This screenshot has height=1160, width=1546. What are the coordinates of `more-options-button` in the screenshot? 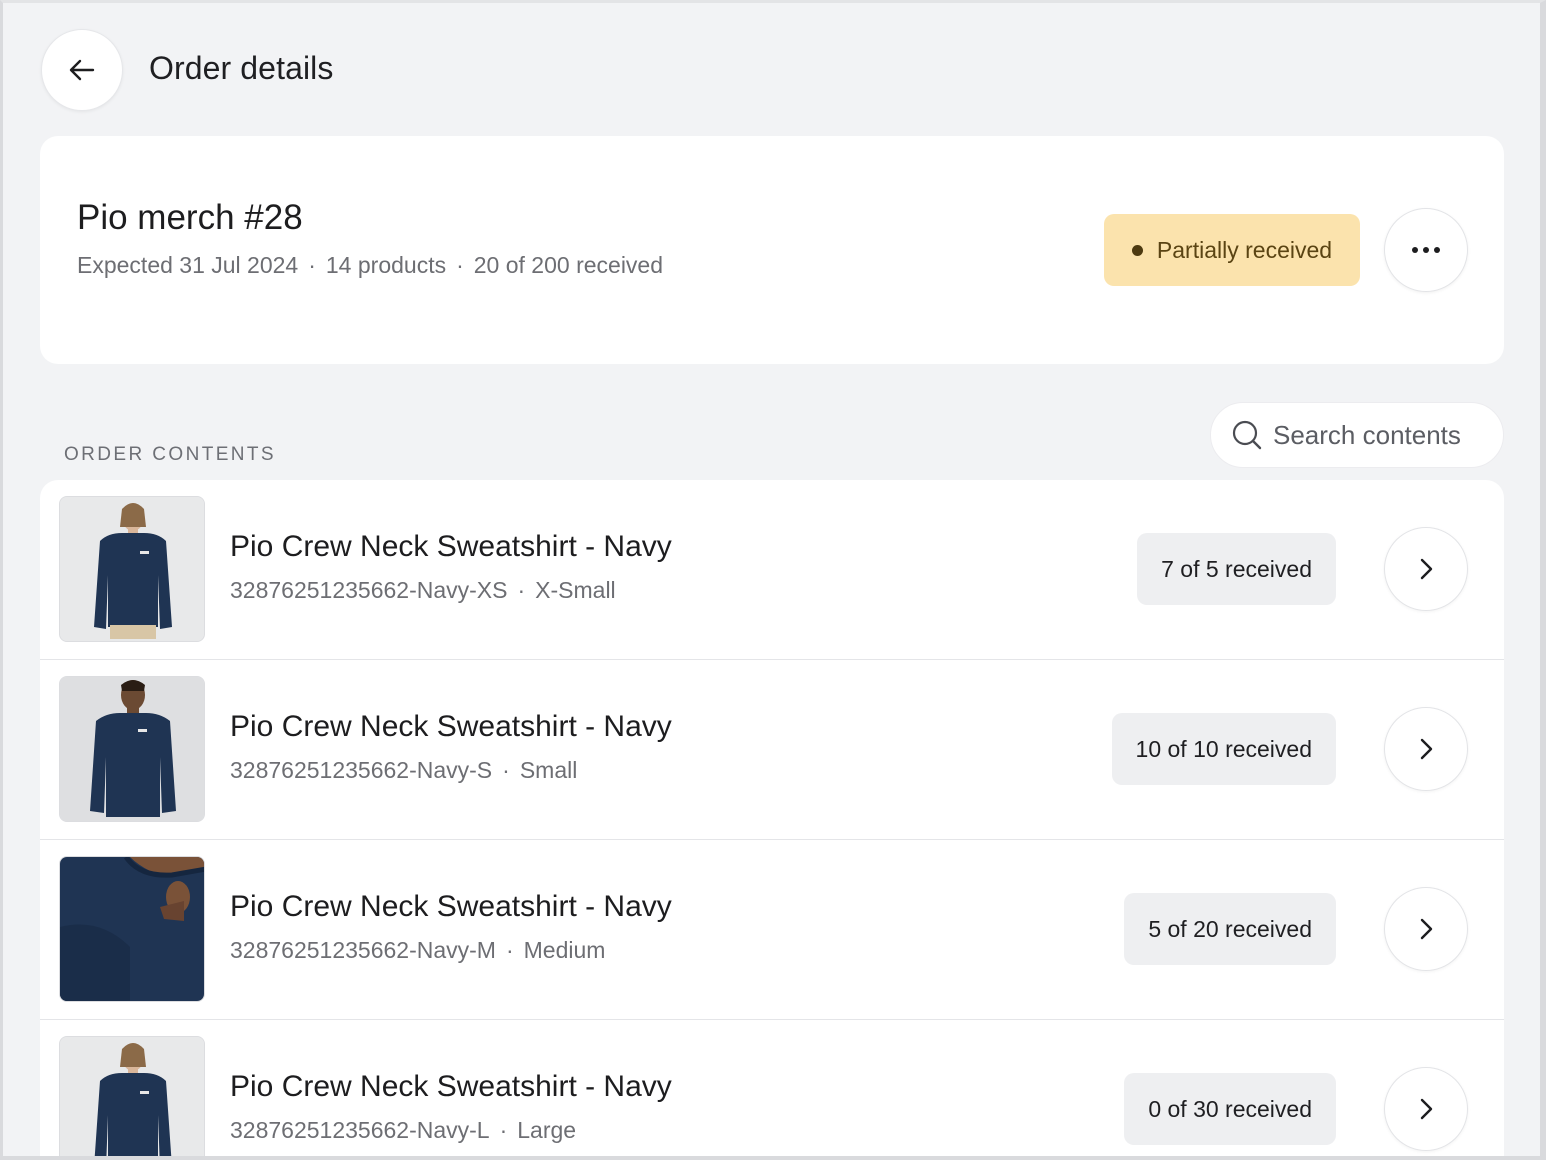 It's located at (1426, 250).